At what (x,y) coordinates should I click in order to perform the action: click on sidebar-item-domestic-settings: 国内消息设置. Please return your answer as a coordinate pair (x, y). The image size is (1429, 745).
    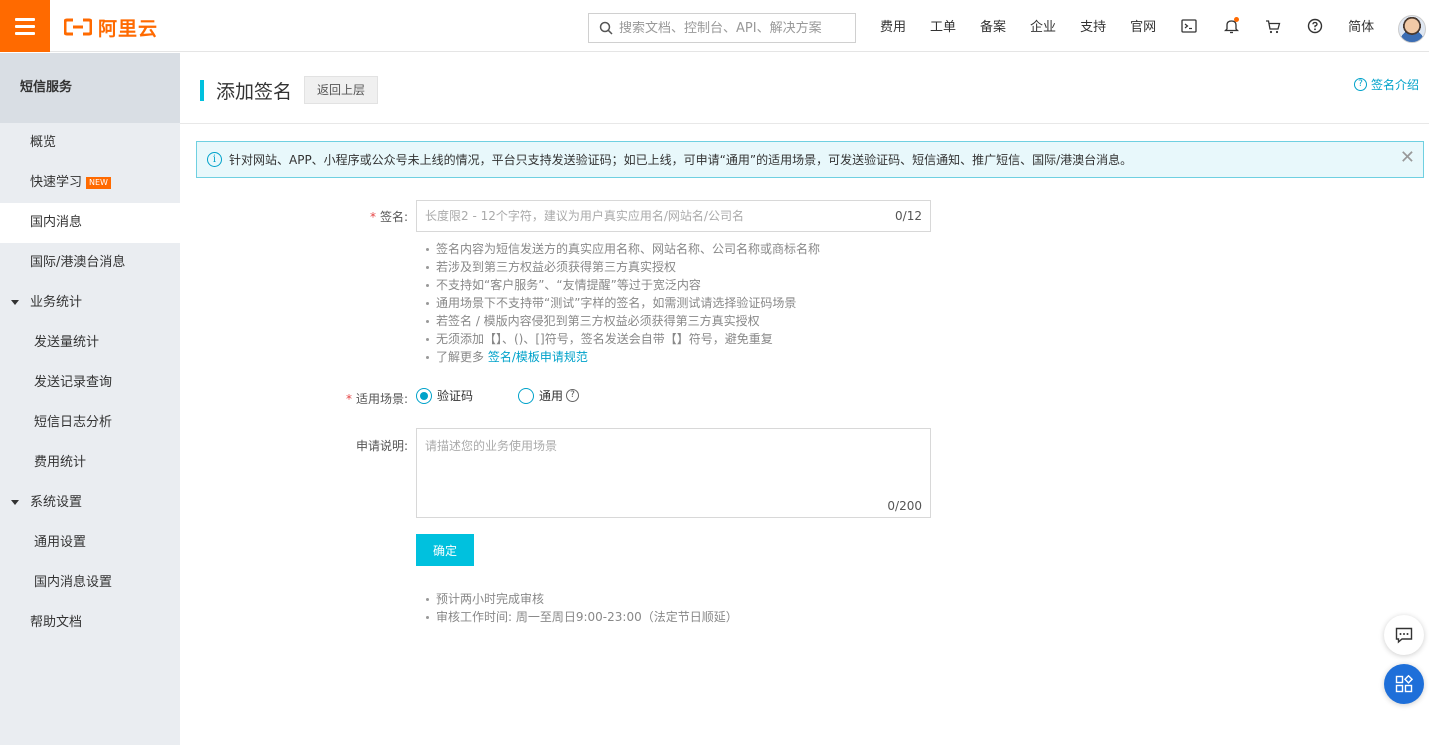
    Looking at the image, I should click on (90, 583).